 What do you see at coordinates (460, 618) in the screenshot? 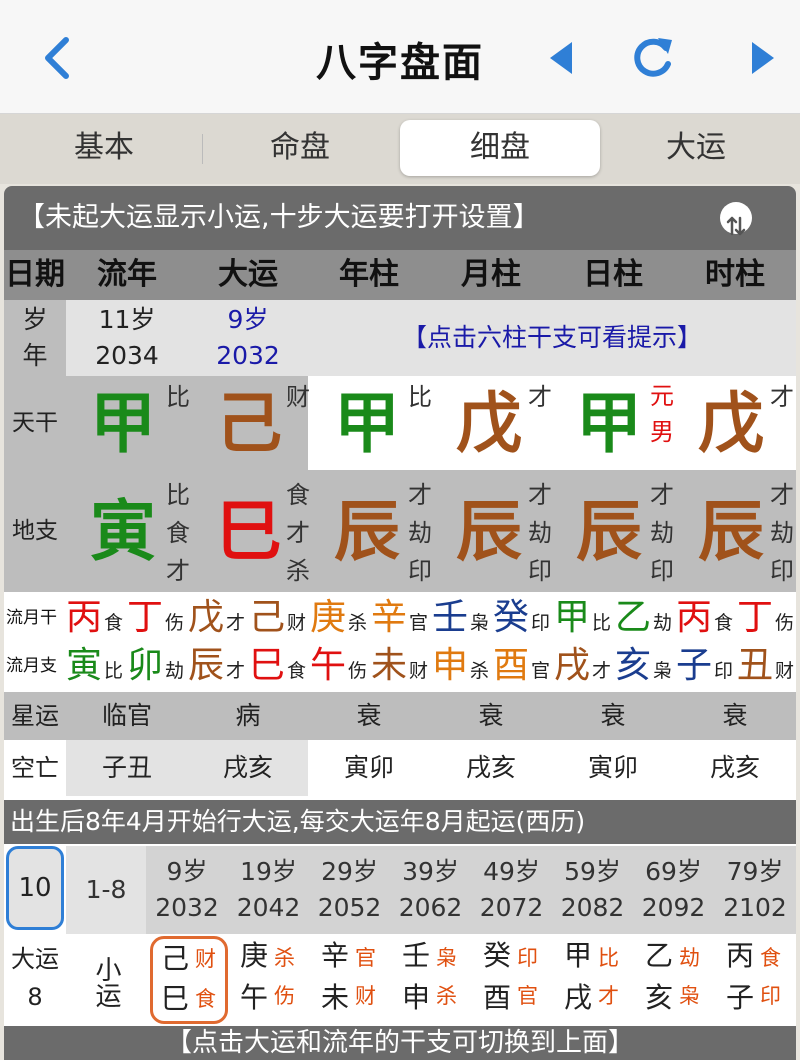
I see `liuyue-gan-7: 壬枭` at bounding box center [460, 618].